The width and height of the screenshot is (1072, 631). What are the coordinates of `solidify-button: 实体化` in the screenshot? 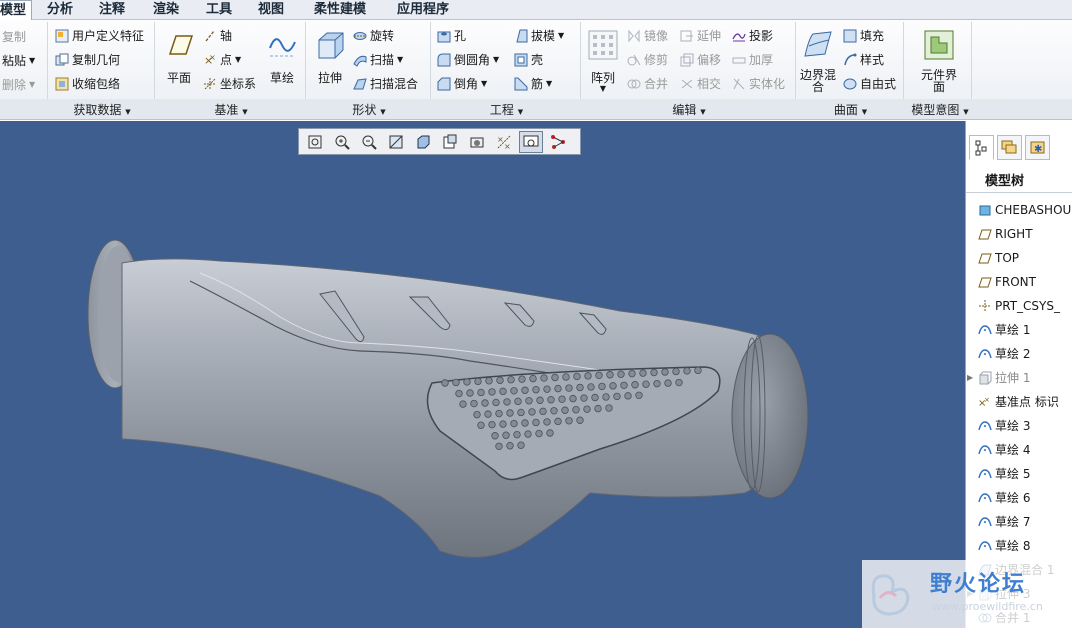 It's located at (758, 83).